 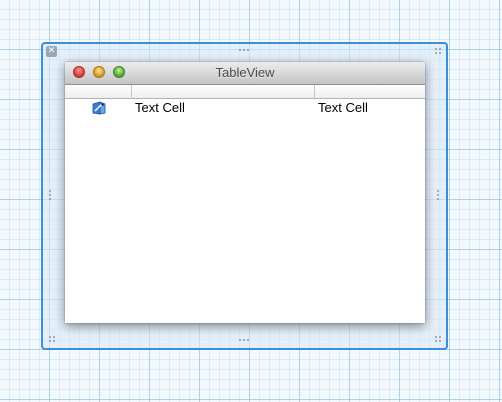 What do you see at coordinates (244, 50) in the screenshot?
I see `top-resize-handle` at bounding box center [244, 50].